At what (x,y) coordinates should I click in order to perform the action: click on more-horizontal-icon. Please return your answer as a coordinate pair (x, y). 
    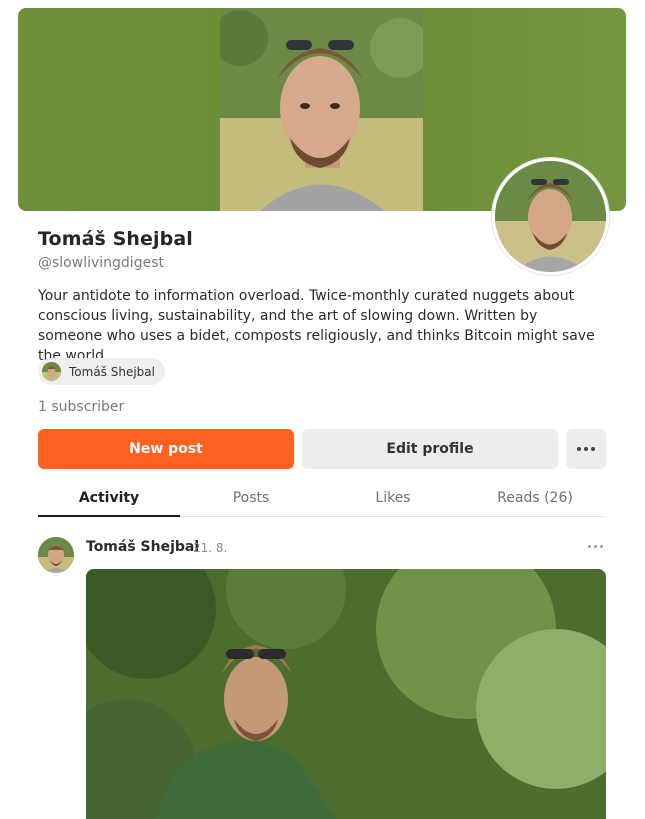
    Looking at the image, I should click on (586, 449).